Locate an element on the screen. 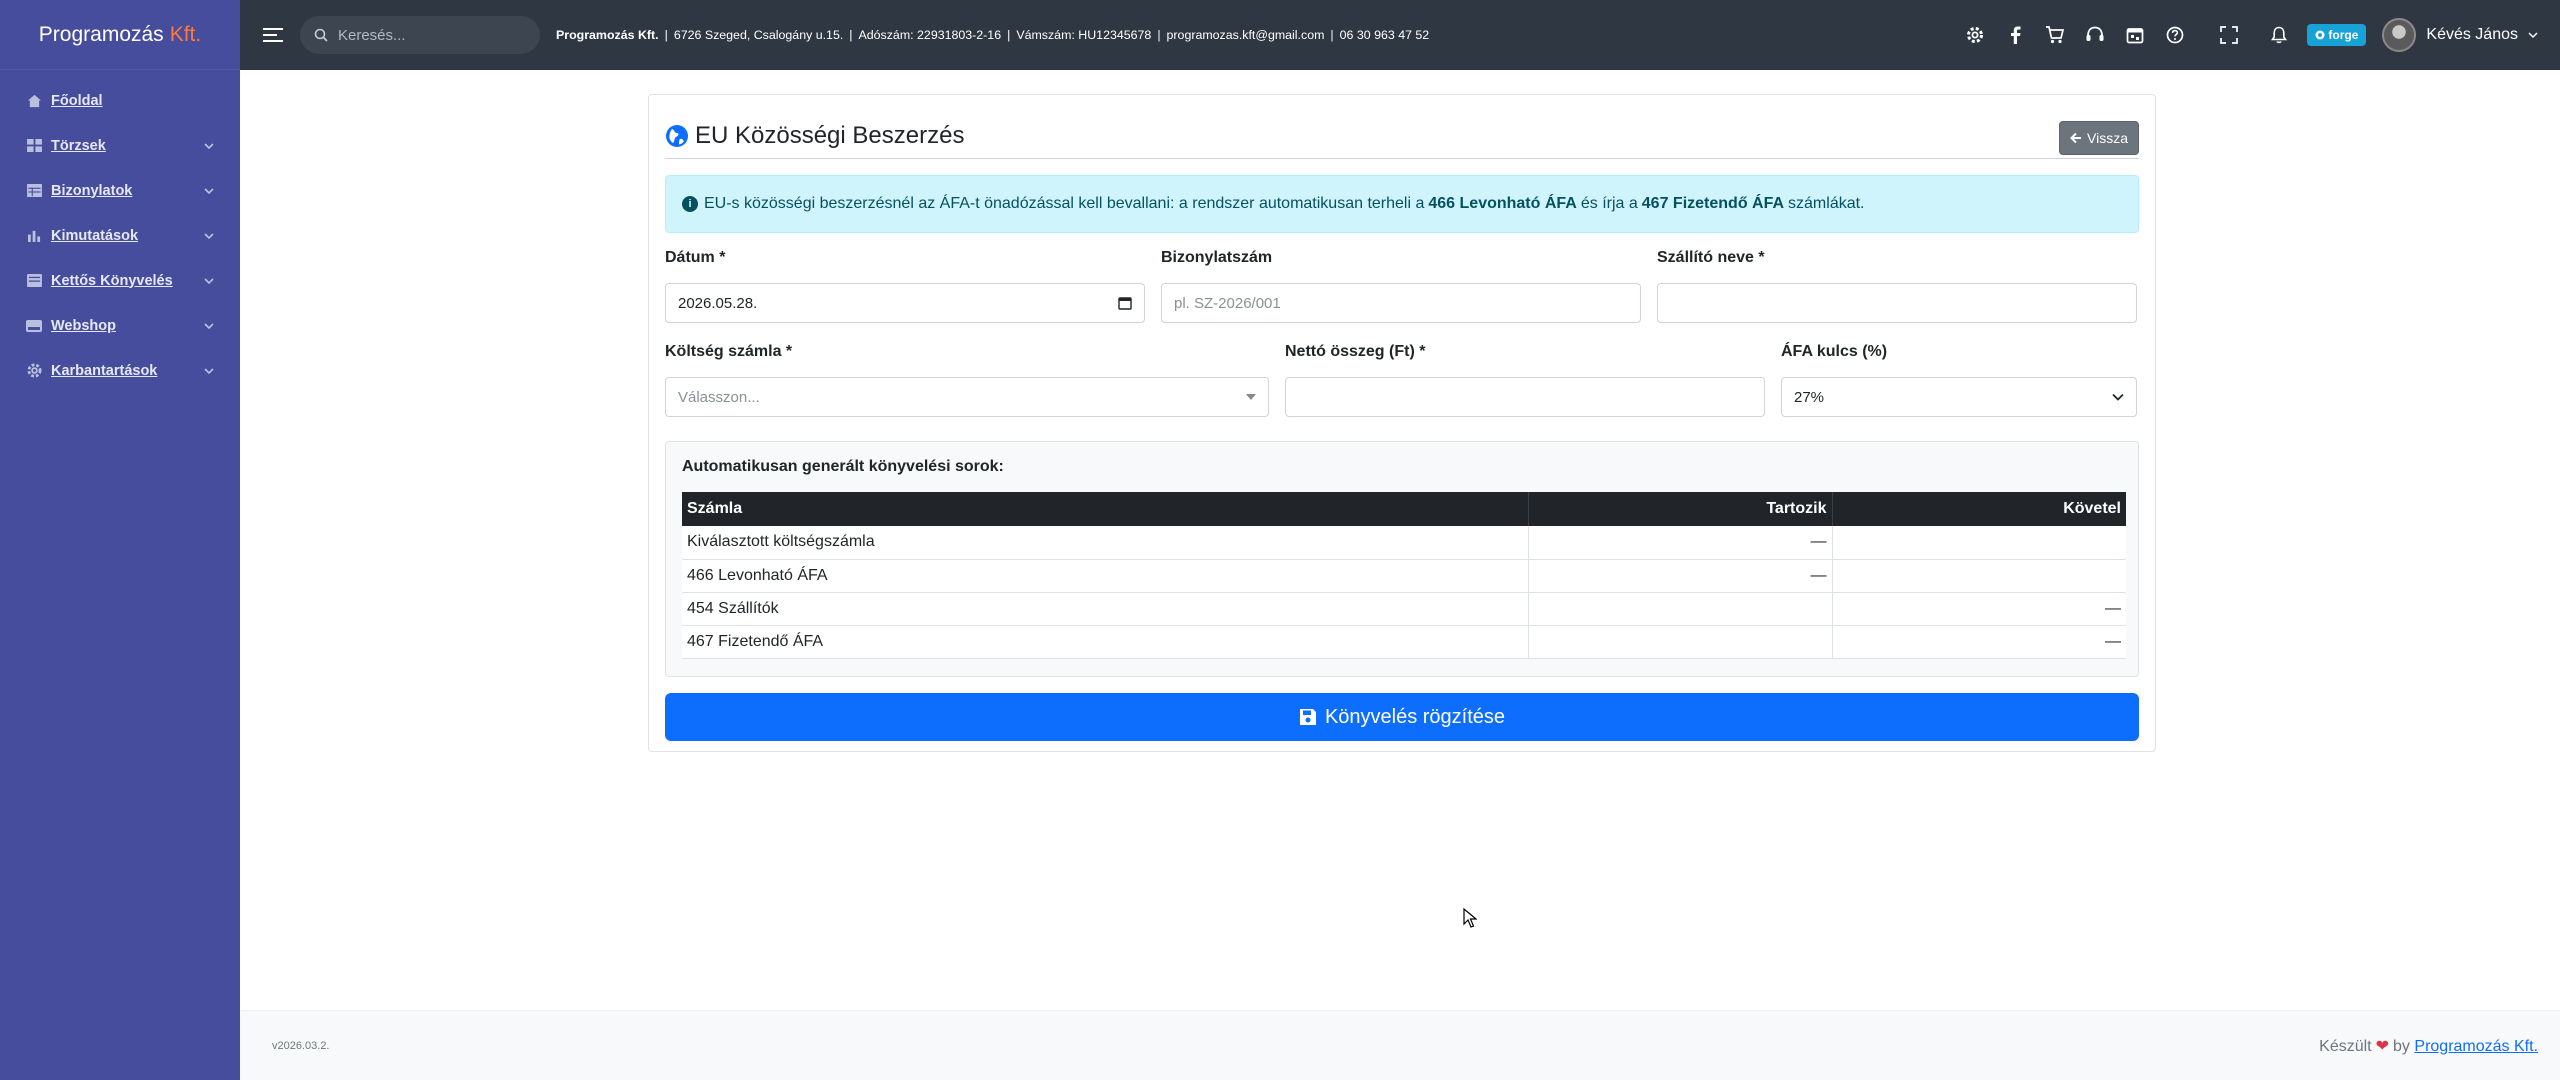 The height and width of the screenshot is (1080, 2560). card-header: EU Közösségi Beszerzés Vissza is located at coordinates (1402, 136).